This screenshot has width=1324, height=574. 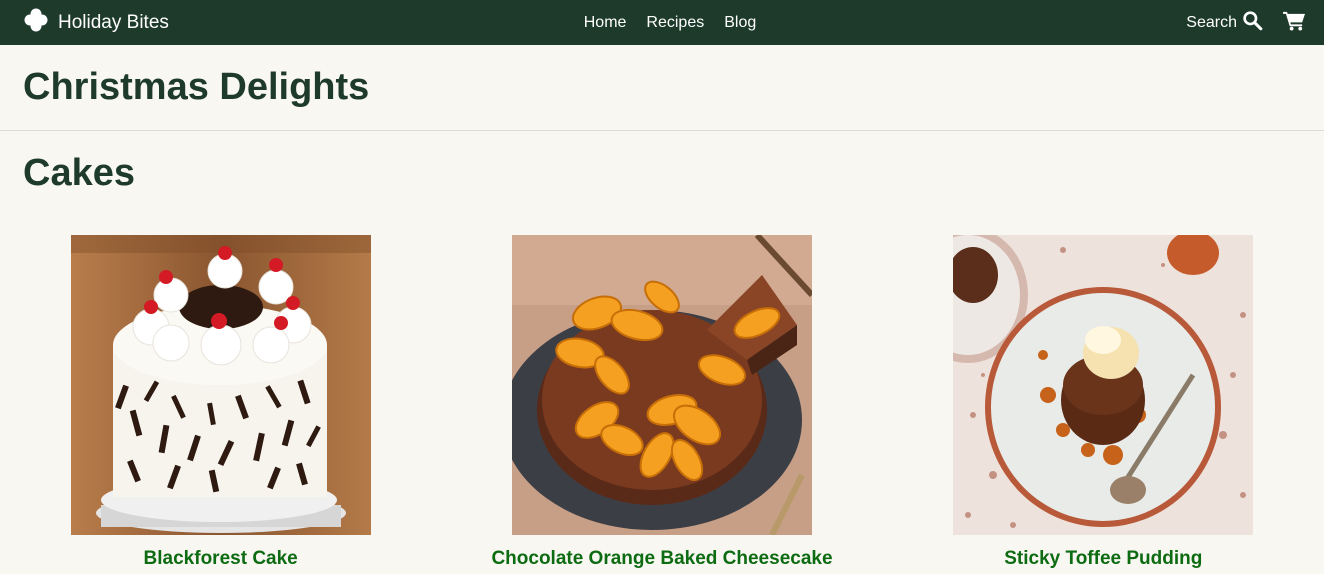 What do you see at coordinates (661, 385) in the screenshot?
I see `chocolate-orange-cheesecake-image` at bounding box center [661, 385].